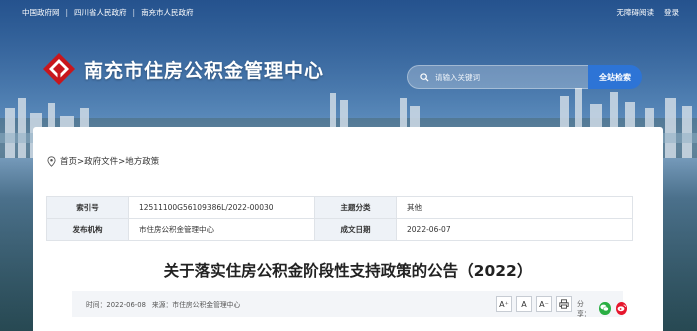 The height and width of the screenshot is (331, 697). What do you see at coordinates (221, 229) in the screenshot?
I see `issuer-value: 市住房公积金管理中心` at bounding box center [221, 229].